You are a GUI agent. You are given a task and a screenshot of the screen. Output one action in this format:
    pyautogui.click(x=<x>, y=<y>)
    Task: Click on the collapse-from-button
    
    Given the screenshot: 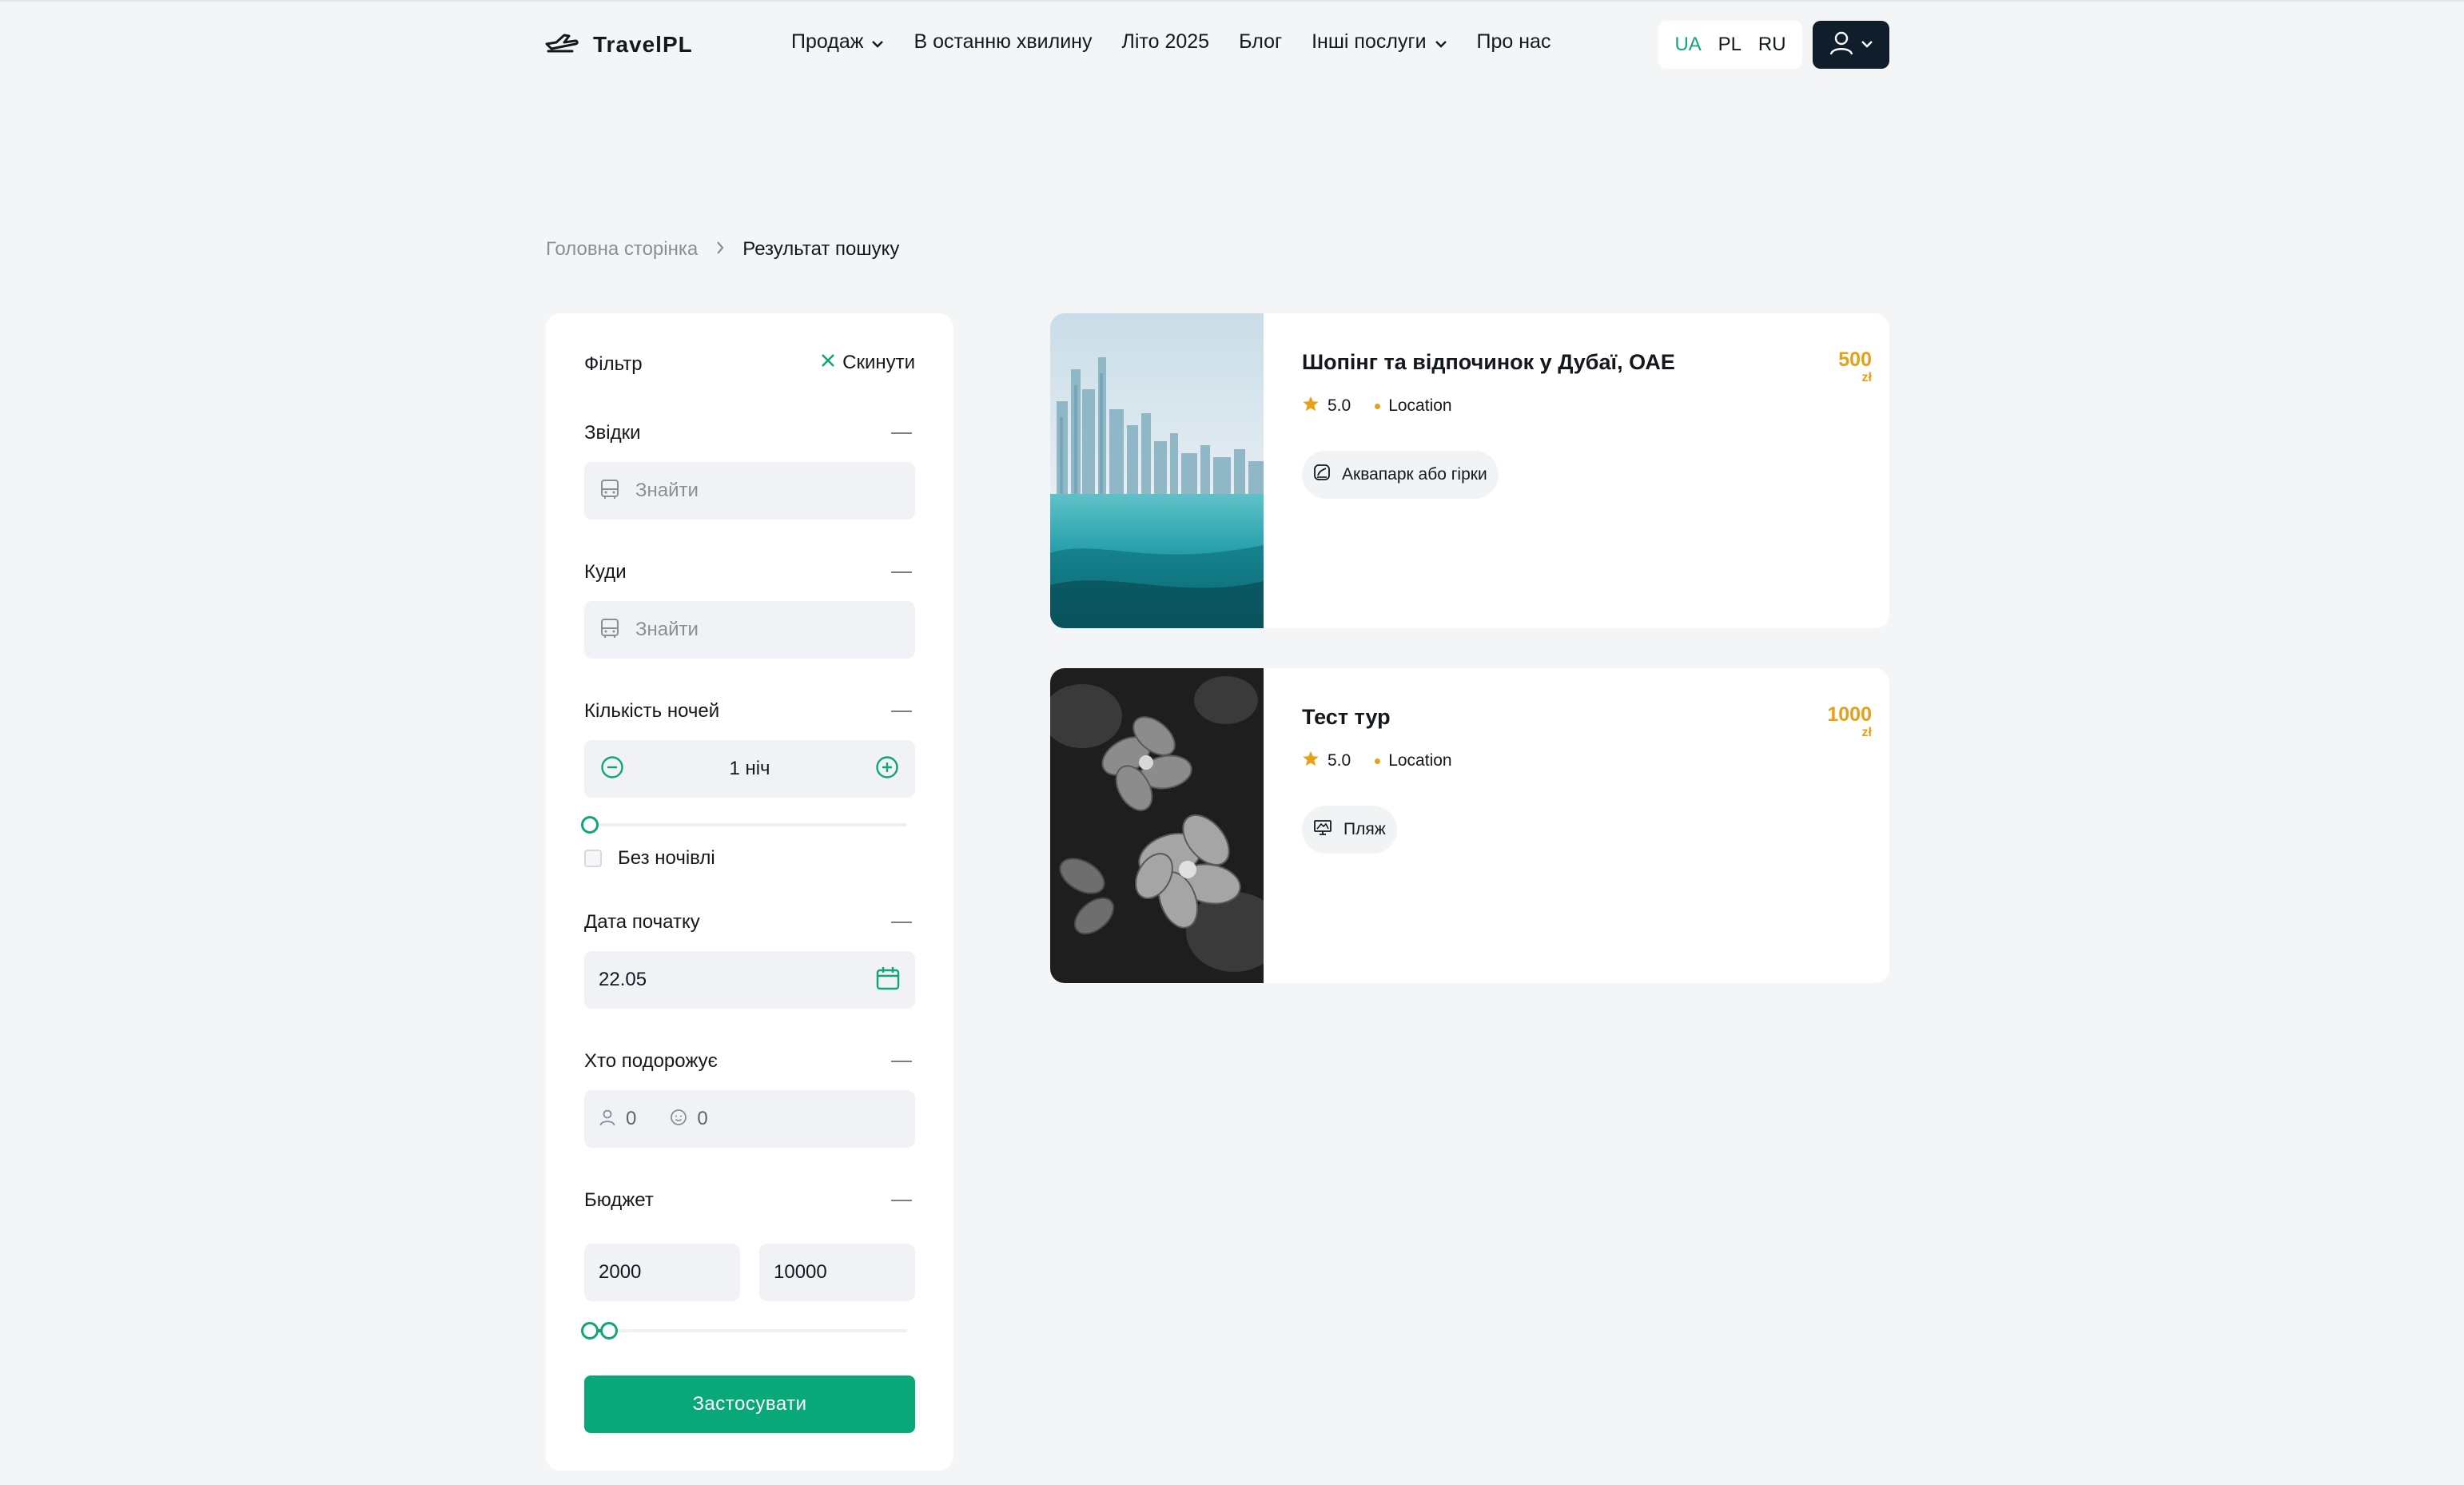 What is the action you would take?
    pyautogui.click(x=901, y=433)
    